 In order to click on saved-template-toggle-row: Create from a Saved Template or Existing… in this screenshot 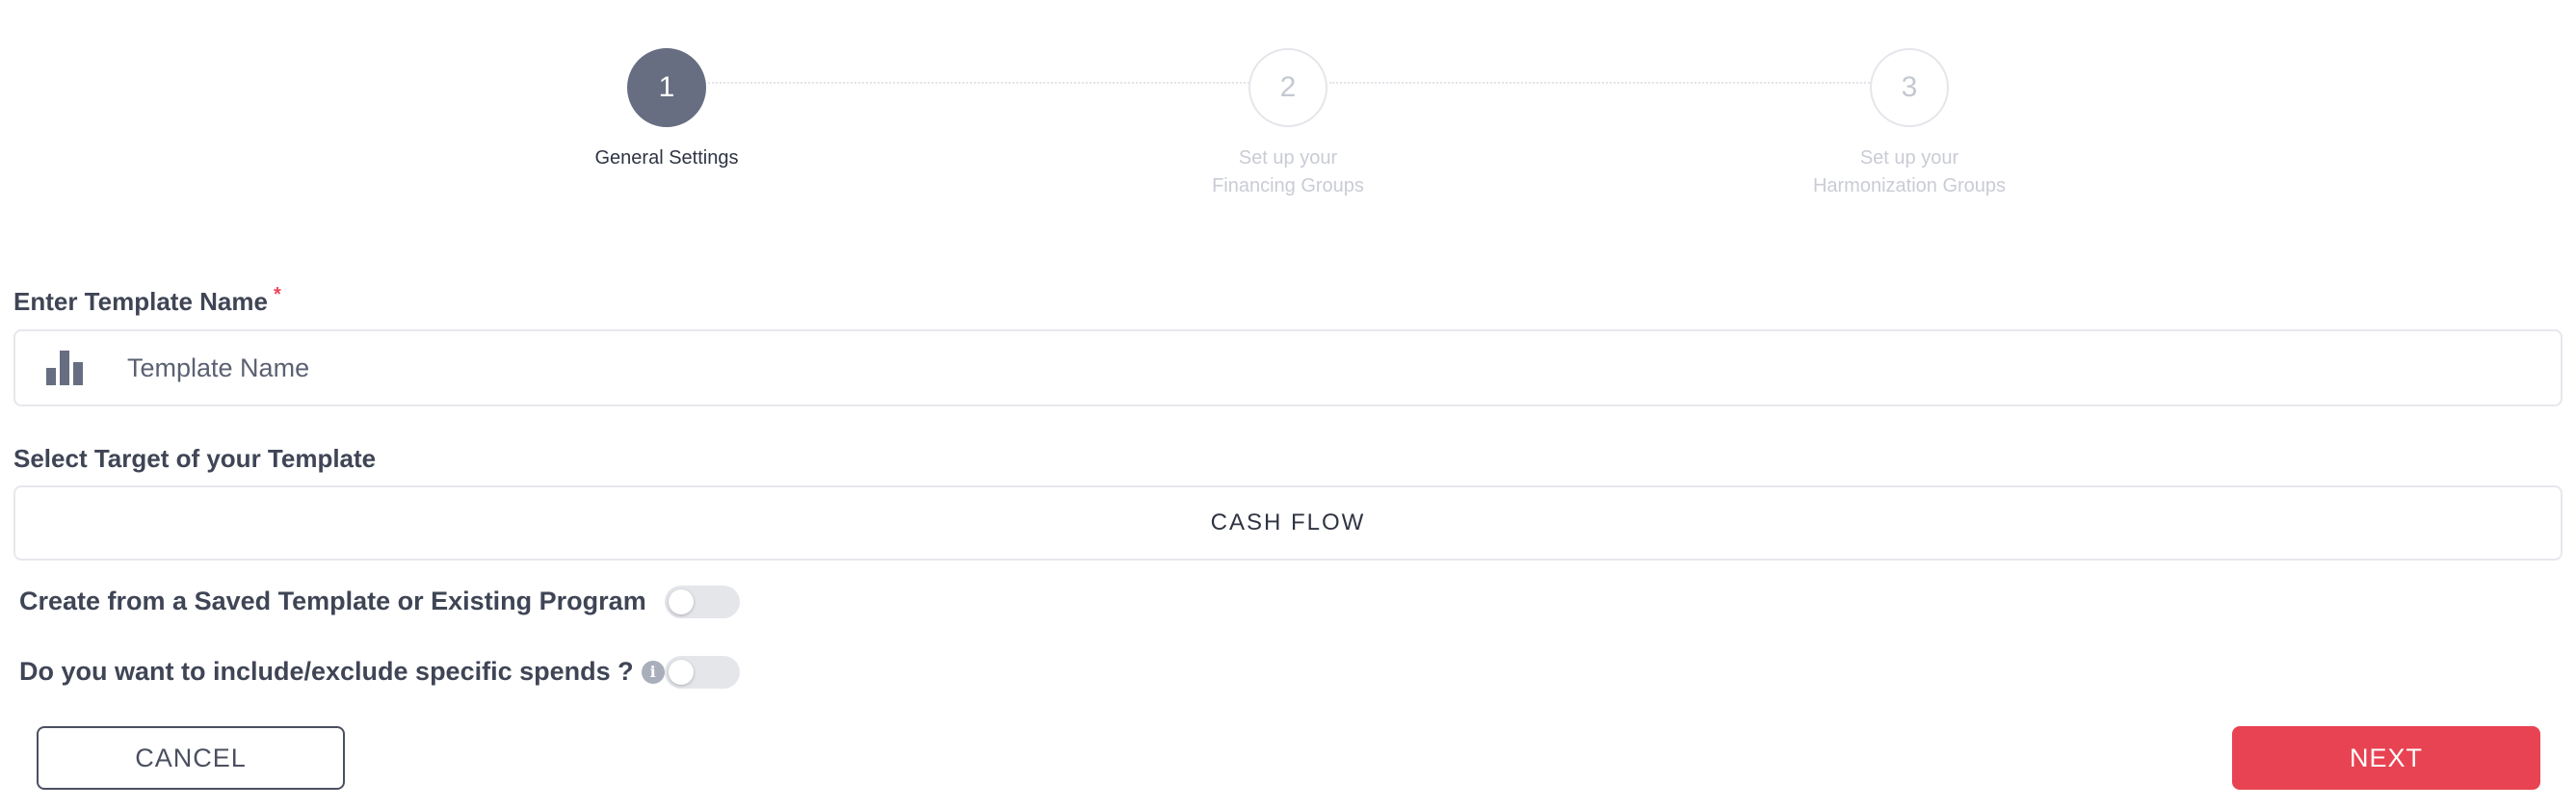, I will do `click(332, 601)`.